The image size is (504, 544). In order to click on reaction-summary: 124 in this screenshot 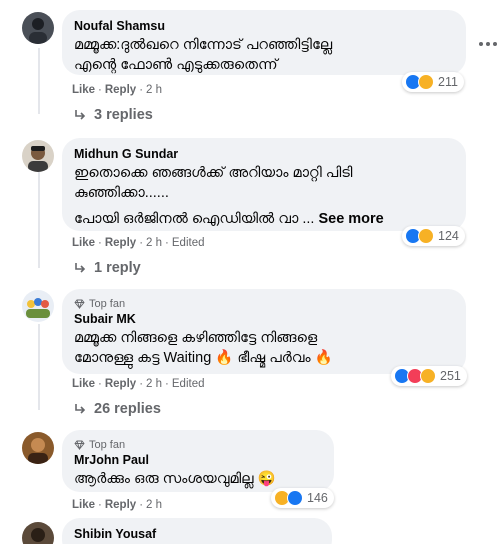, I will do `click(433, 236)`.